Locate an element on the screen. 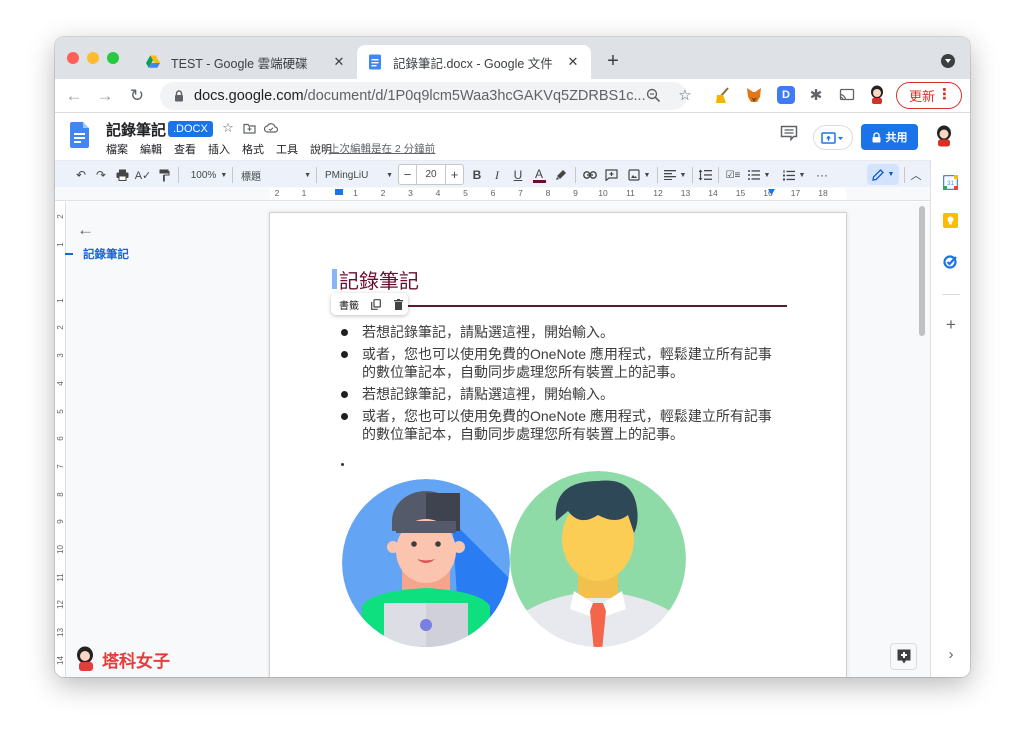  paint-format-icon is located at coordinates (164, 175).